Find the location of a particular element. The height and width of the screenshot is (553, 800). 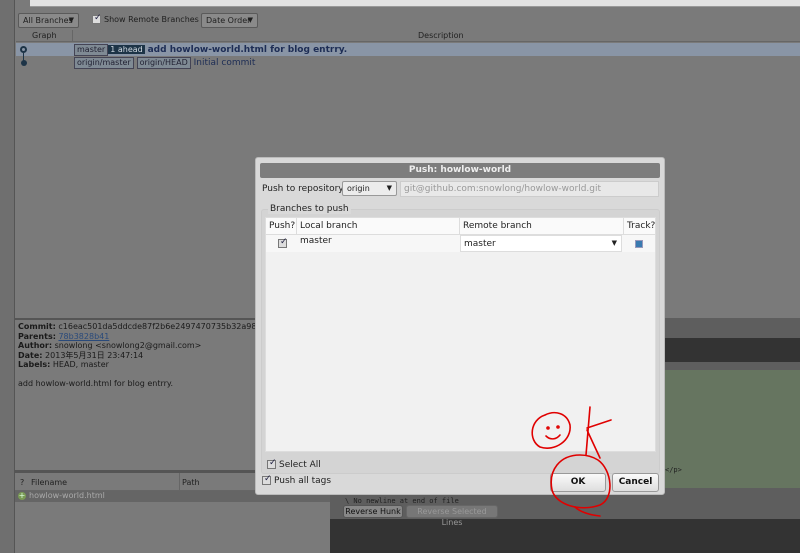

parent-link: 78b3828b41 is located at coordinates (83, 336).